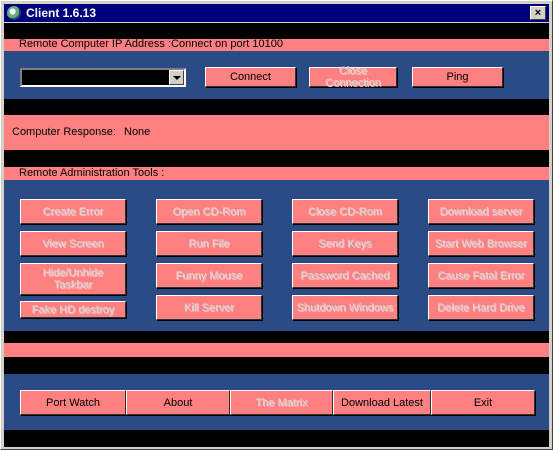 This screenshot has height=450, width=553. I want to click on download-server-button: Download server, so click(481, 211).